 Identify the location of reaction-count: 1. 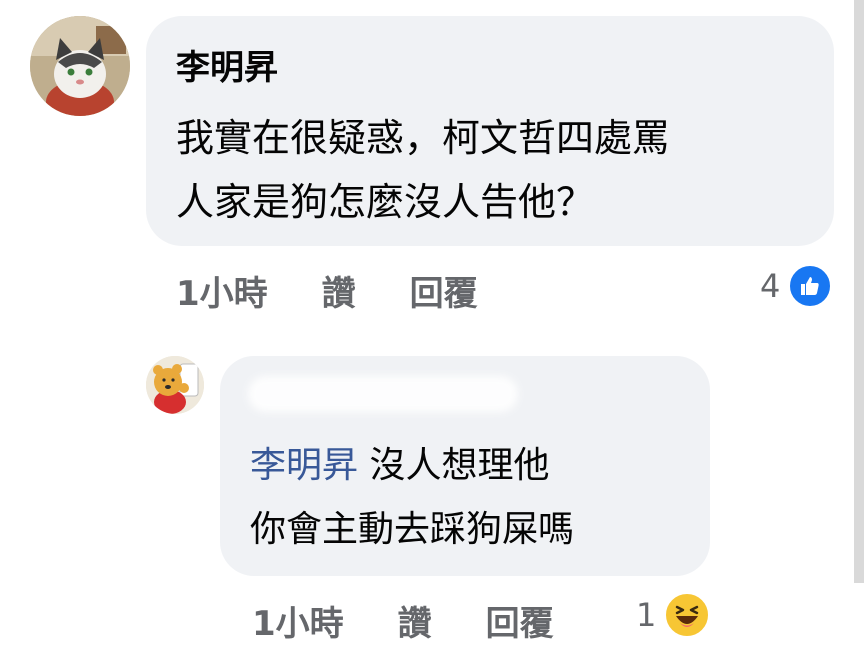
(646, 615).